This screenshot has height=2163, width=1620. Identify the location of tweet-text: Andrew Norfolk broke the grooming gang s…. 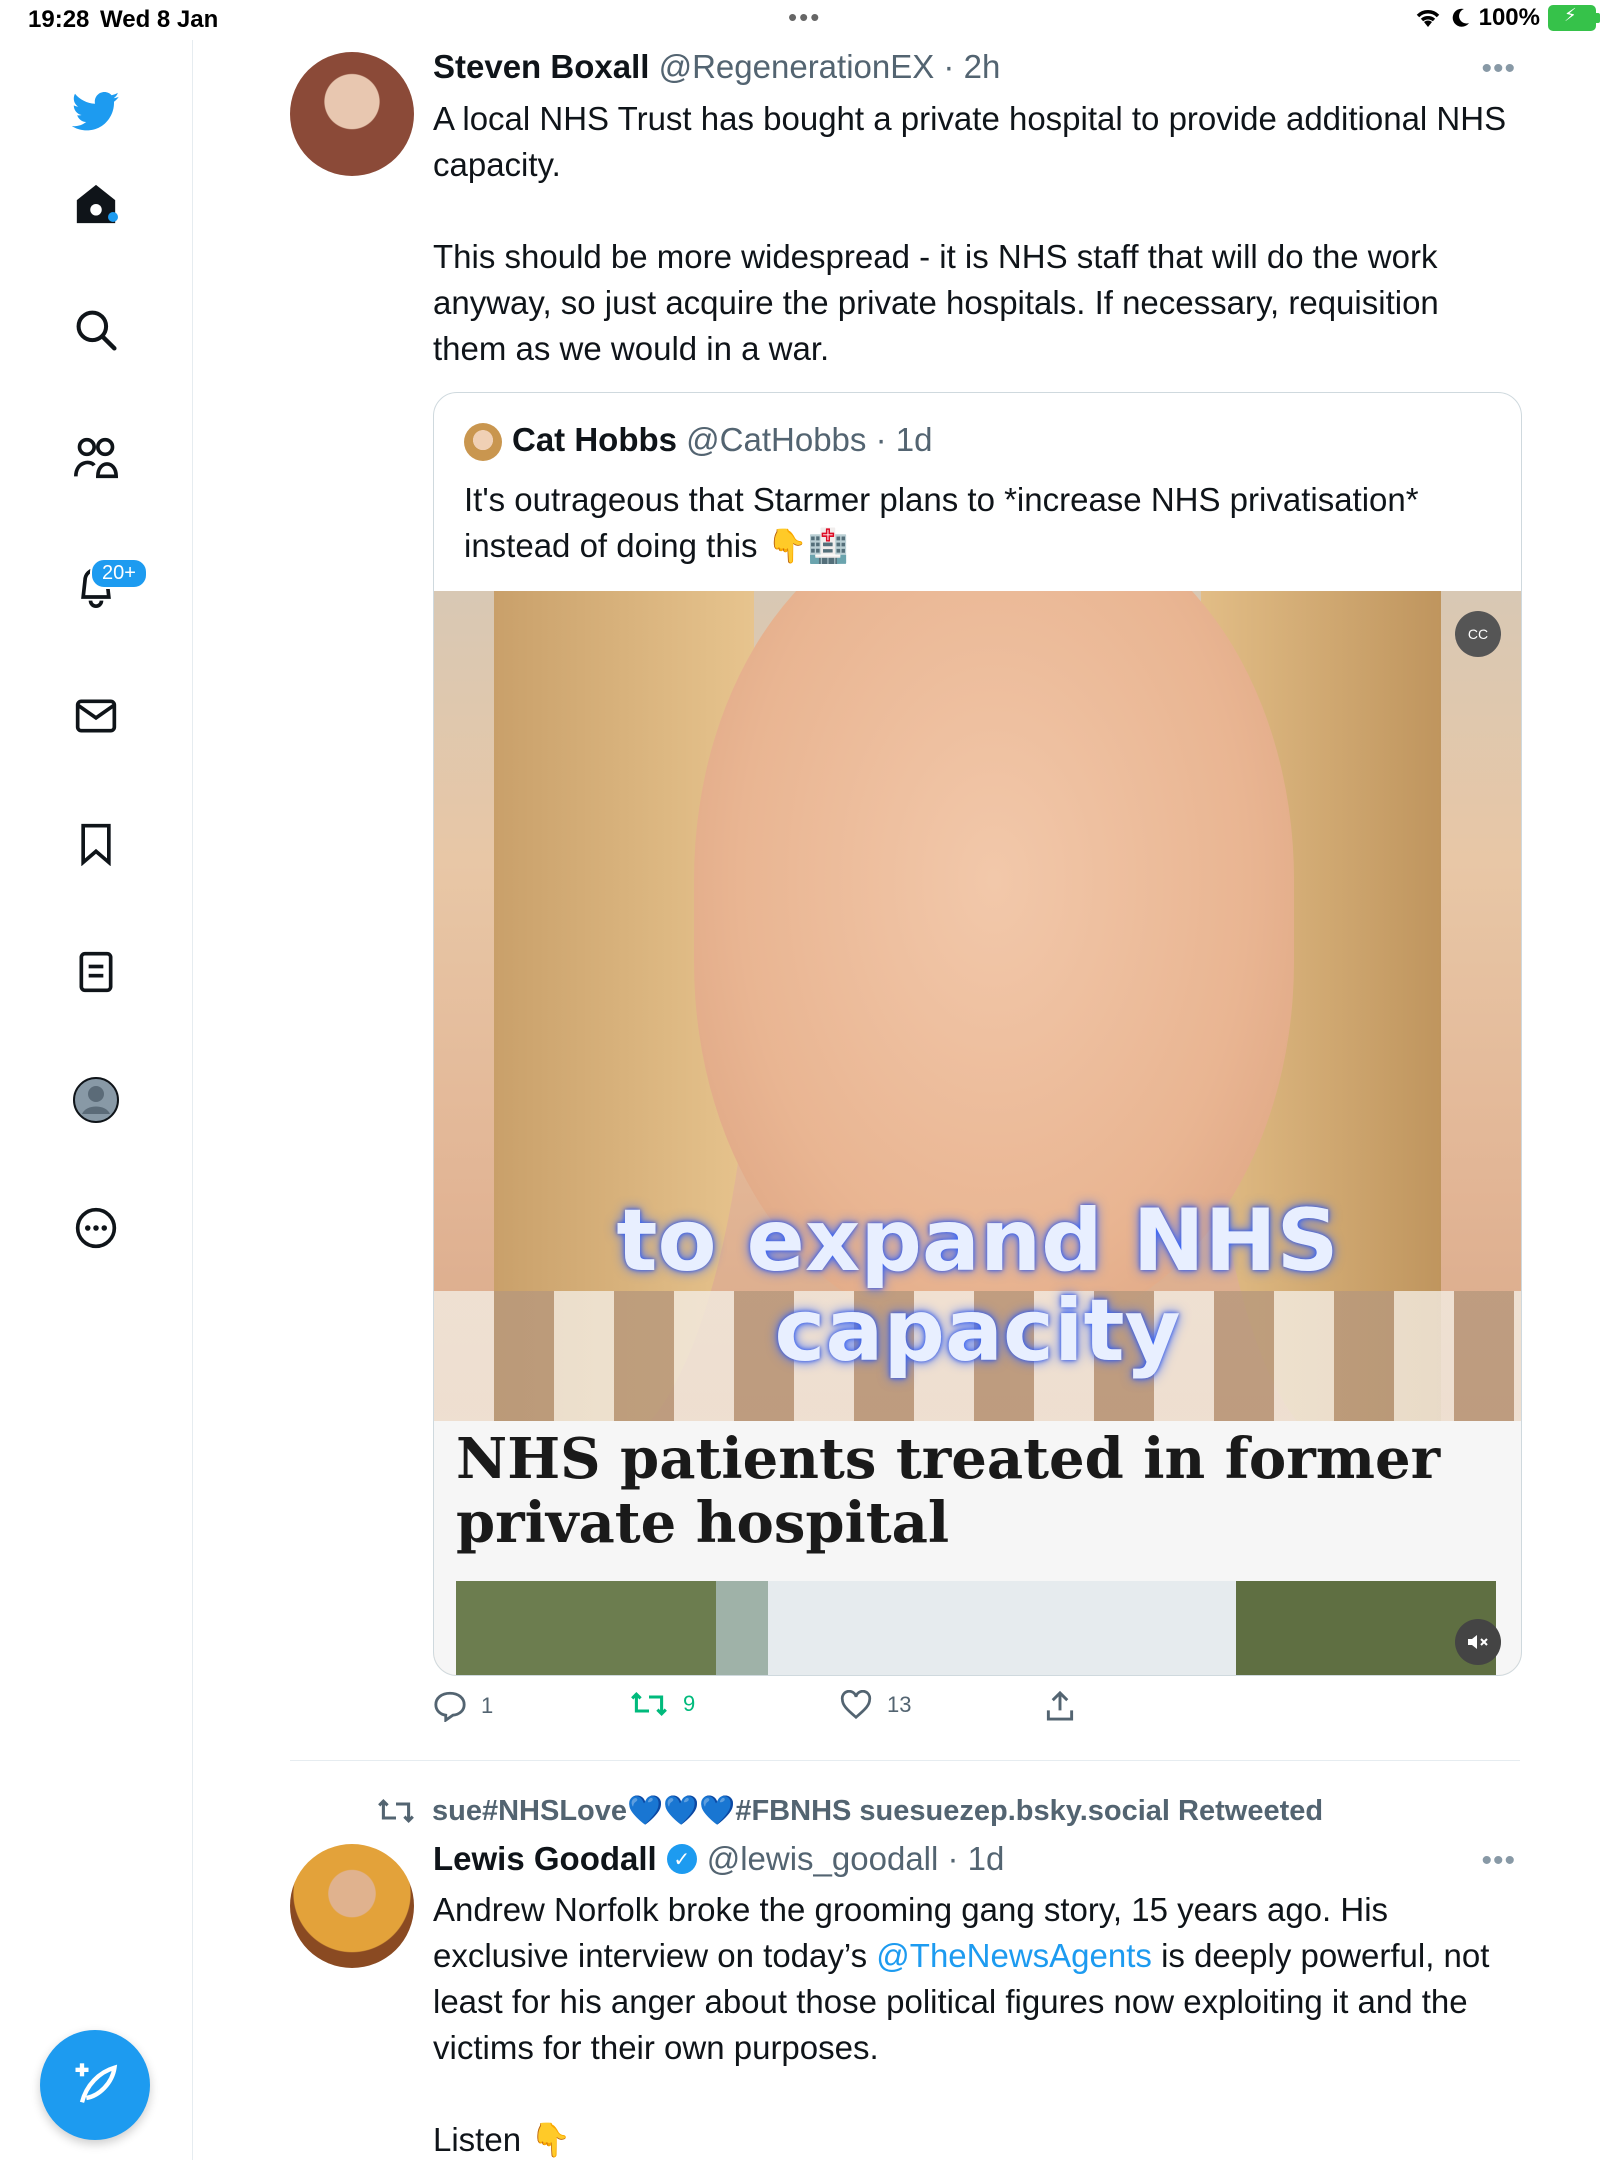
(973, 2025).